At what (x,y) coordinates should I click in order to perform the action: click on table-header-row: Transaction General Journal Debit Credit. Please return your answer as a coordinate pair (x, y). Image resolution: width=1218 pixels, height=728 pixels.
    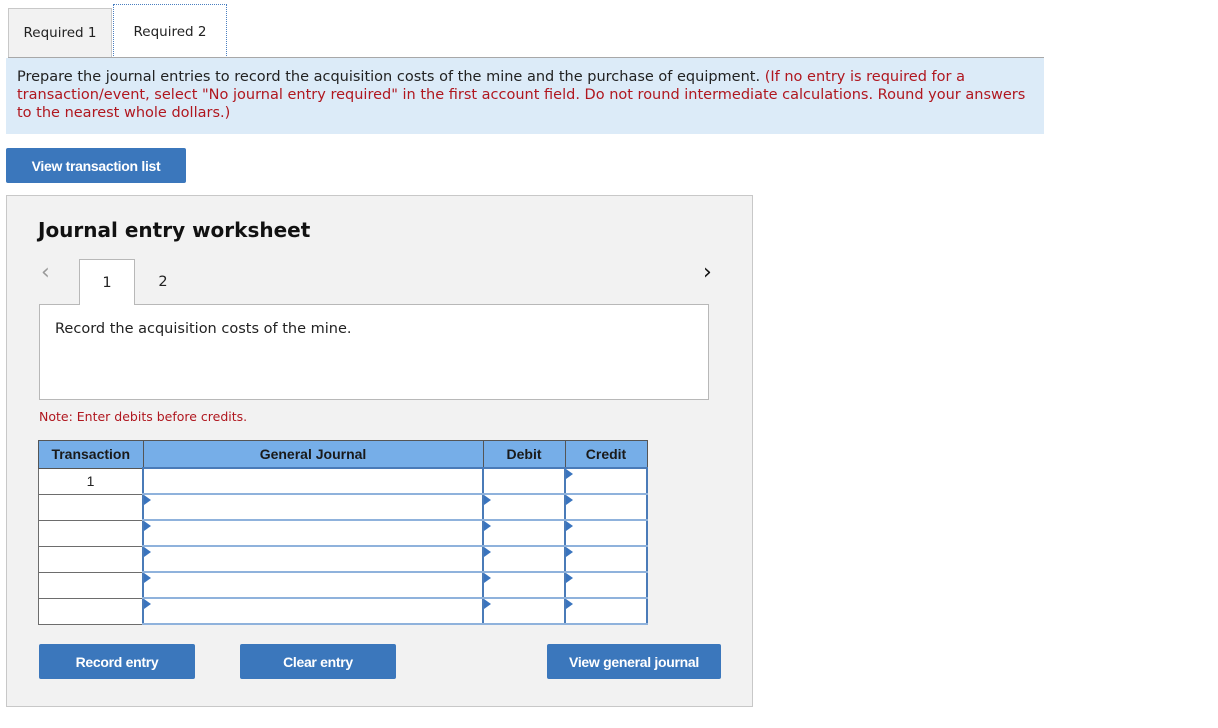
    Looking at the image, I should click on (343, 454).